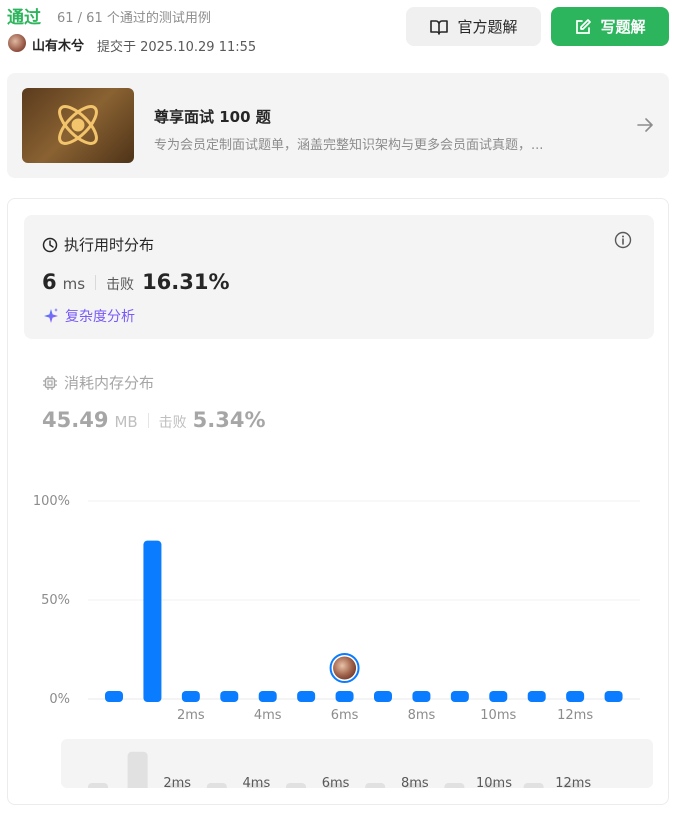 The width and height of the screenshot is (684, 819). Describe the element at coordinates (487, 27) in the screenshot. I see `official-solution-label: 官方题解` at that location.